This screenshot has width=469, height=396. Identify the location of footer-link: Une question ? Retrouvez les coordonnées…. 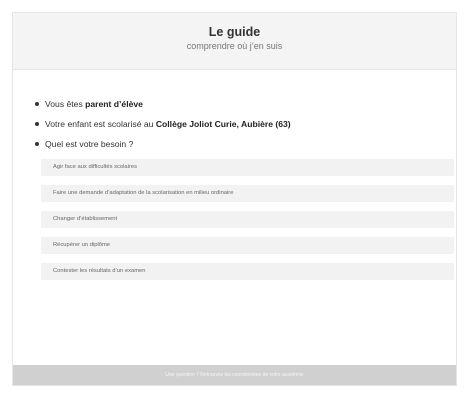
(234, 375).